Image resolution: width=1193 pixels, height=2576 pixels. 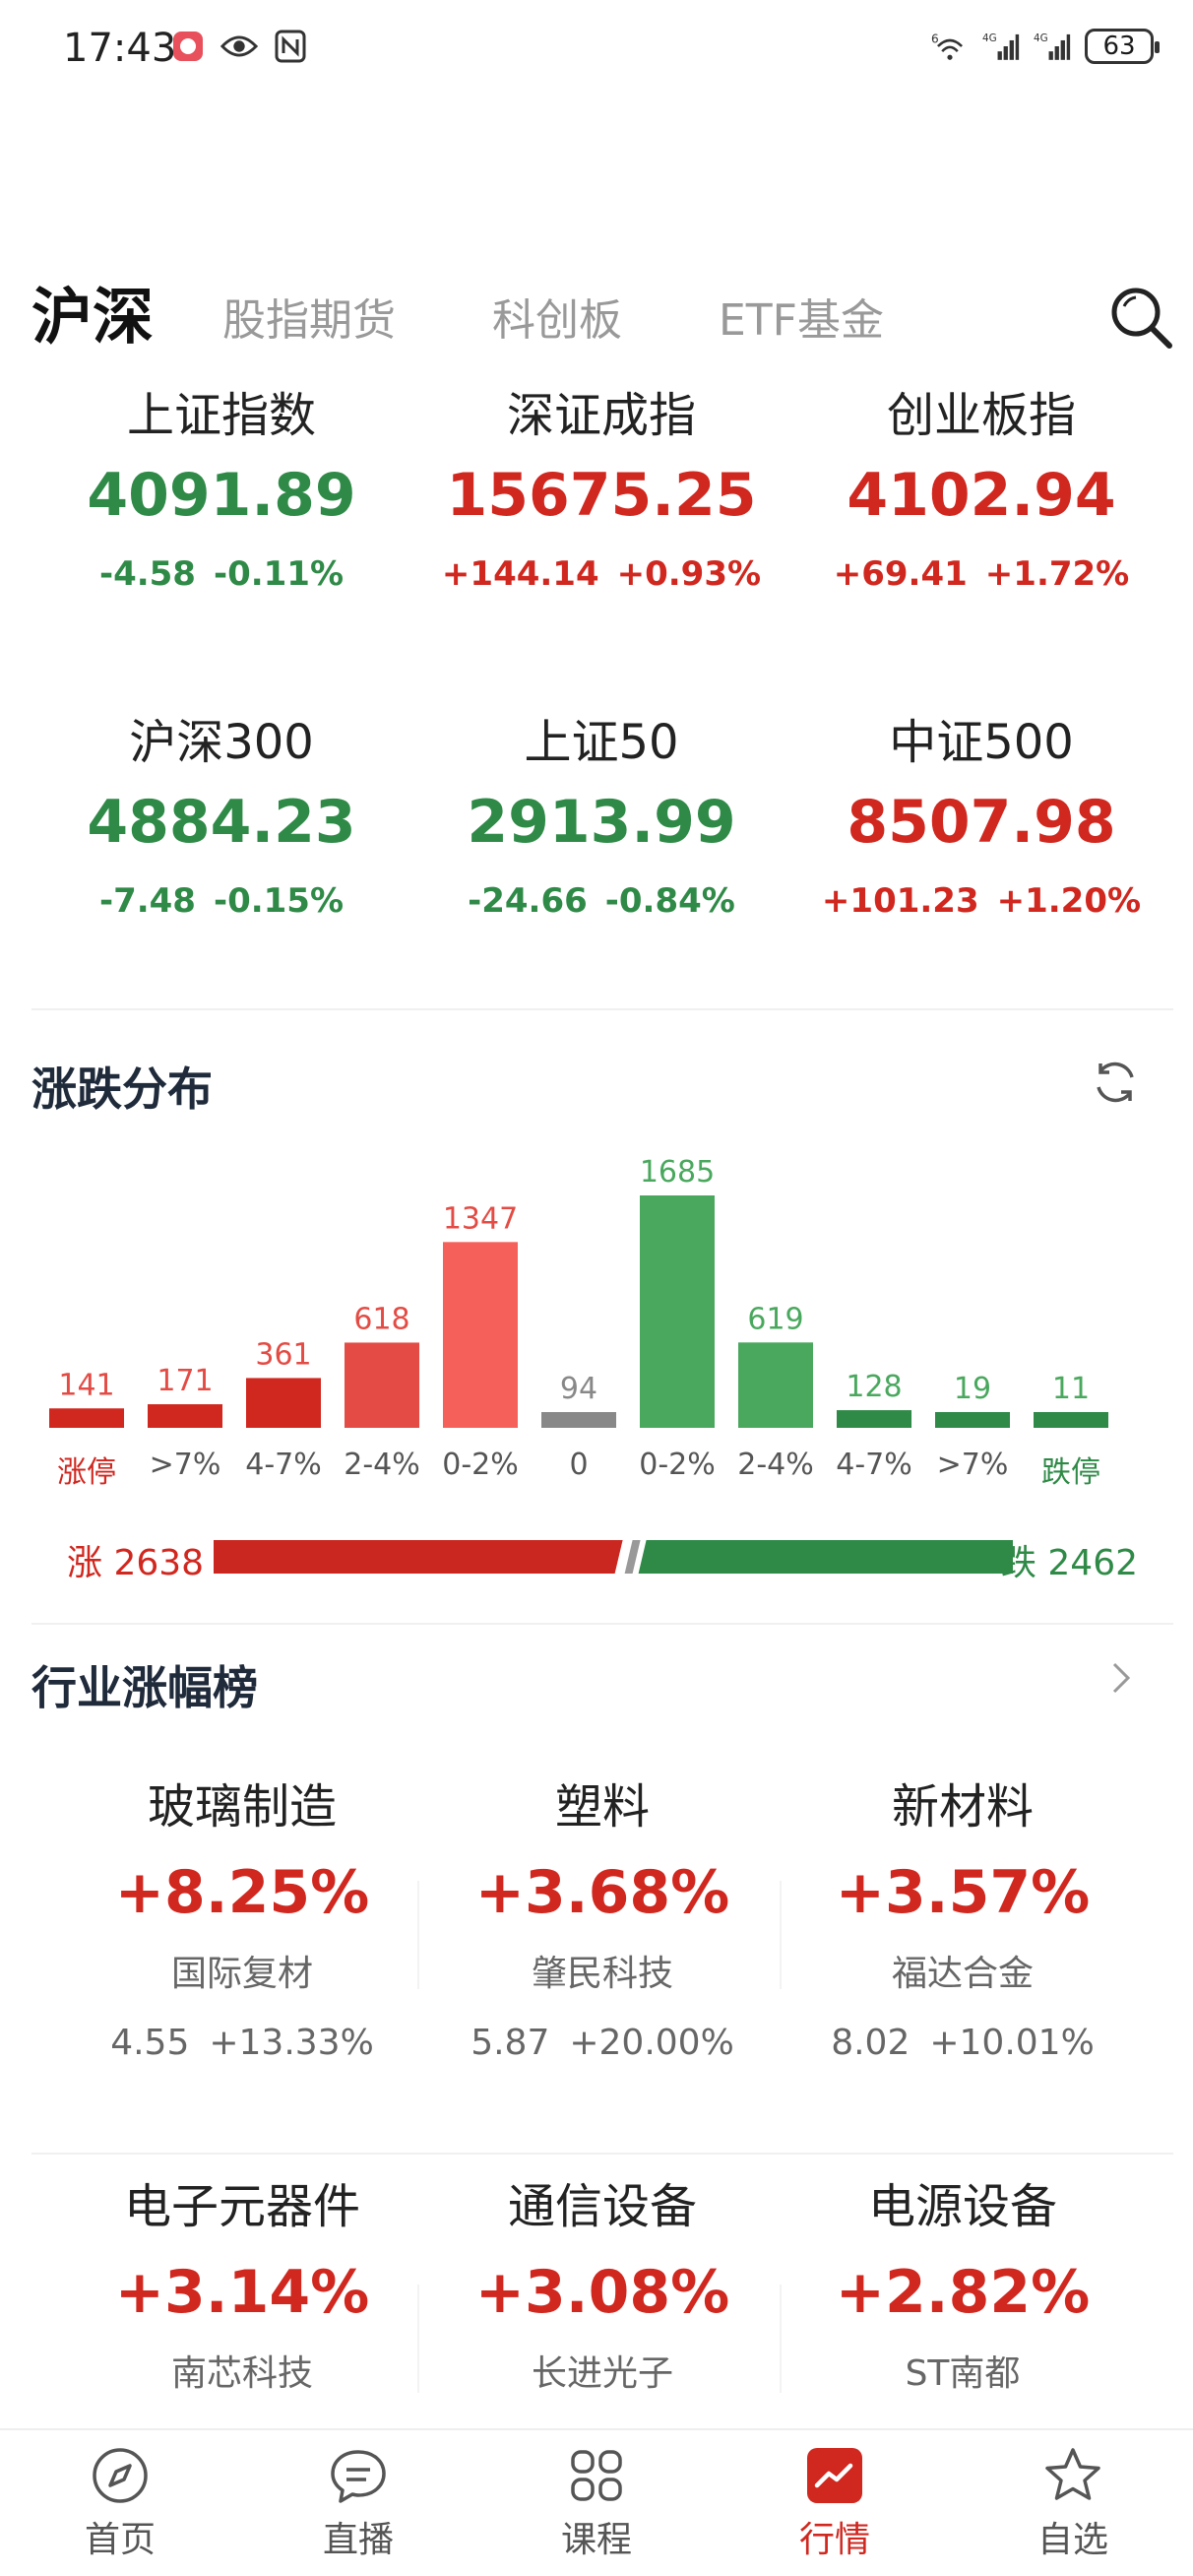 What do you see at coordinates (92, 311) in the screenshot?
I see `tab-hushen: 沪深` at bounding box center [92, 311].